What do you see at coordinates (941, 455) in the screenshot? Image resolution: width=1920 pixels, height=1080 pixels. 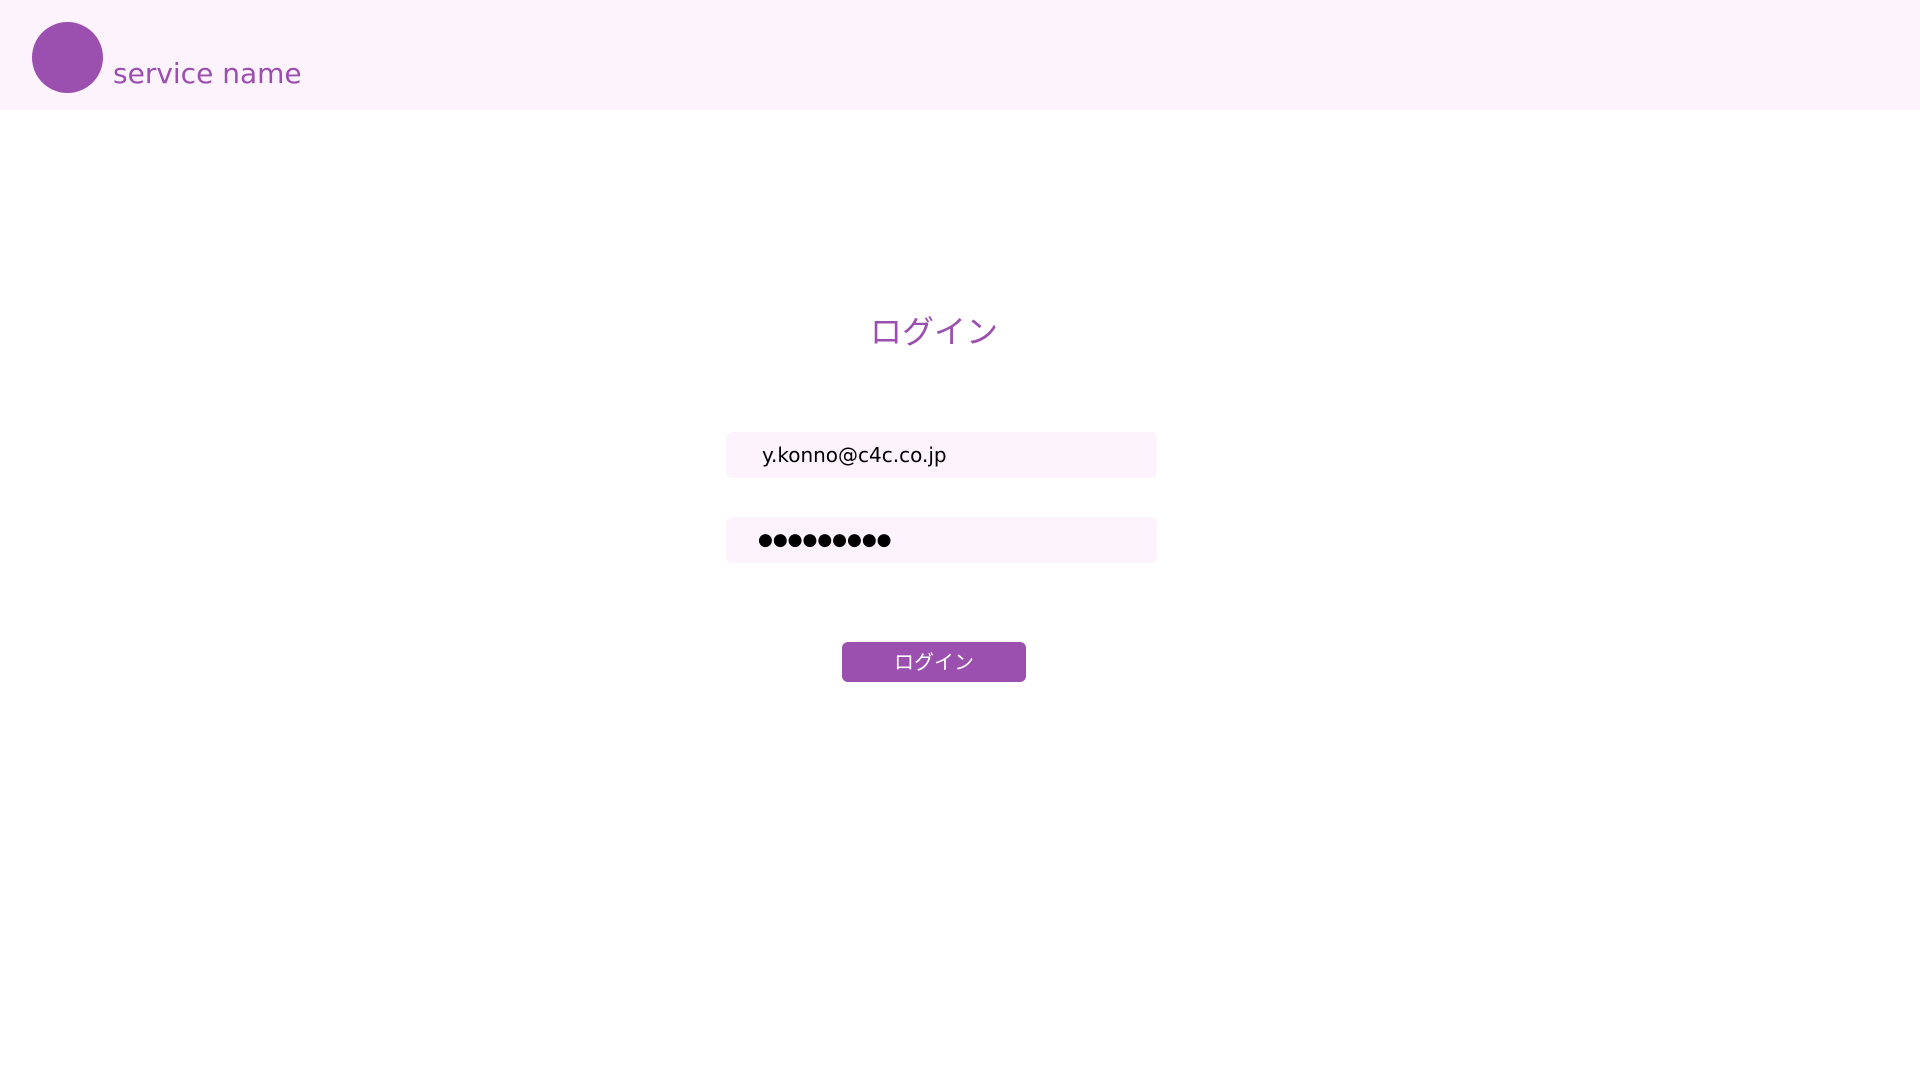 I see `email-field: y.konno@c4c.co.jp` at bounding box center [941, 455].